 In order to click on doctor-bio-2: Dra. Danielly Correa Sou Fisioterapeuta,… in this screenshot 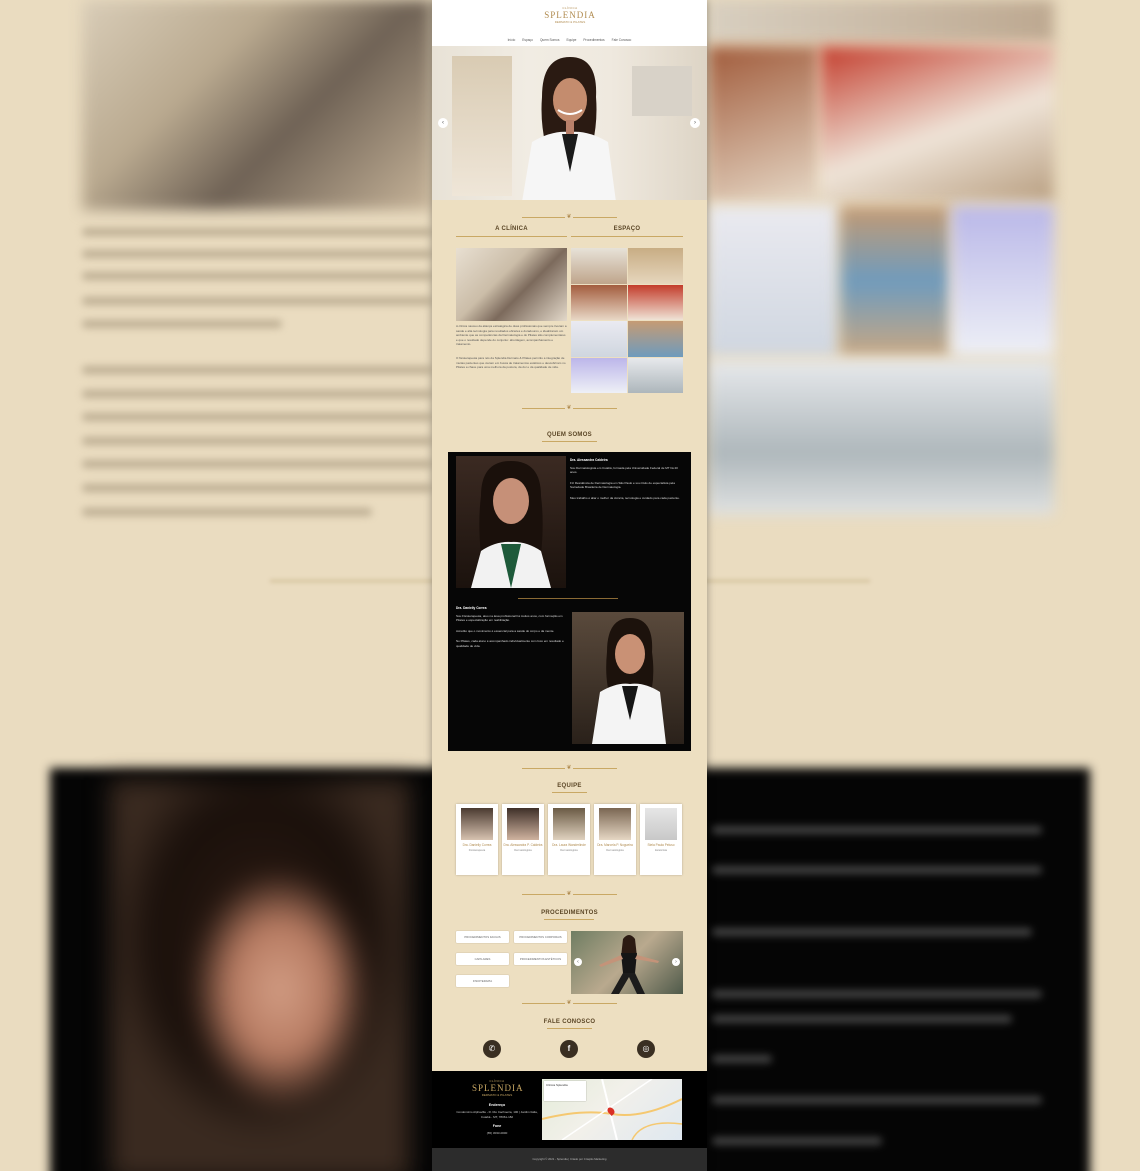, I will do `click(513, 627)`.